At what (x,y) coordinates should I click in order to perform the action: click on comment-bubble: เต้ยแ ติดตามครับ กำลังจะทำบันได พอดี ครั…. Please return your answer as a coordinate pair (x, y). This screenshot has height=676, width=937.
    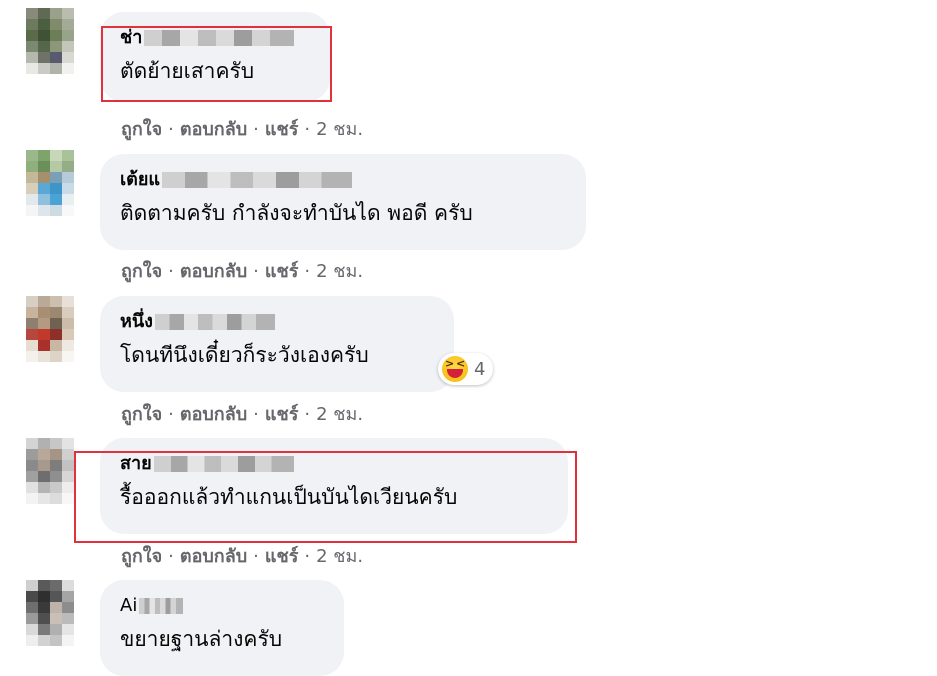
    Looking at the image, I should click on (343, 202).